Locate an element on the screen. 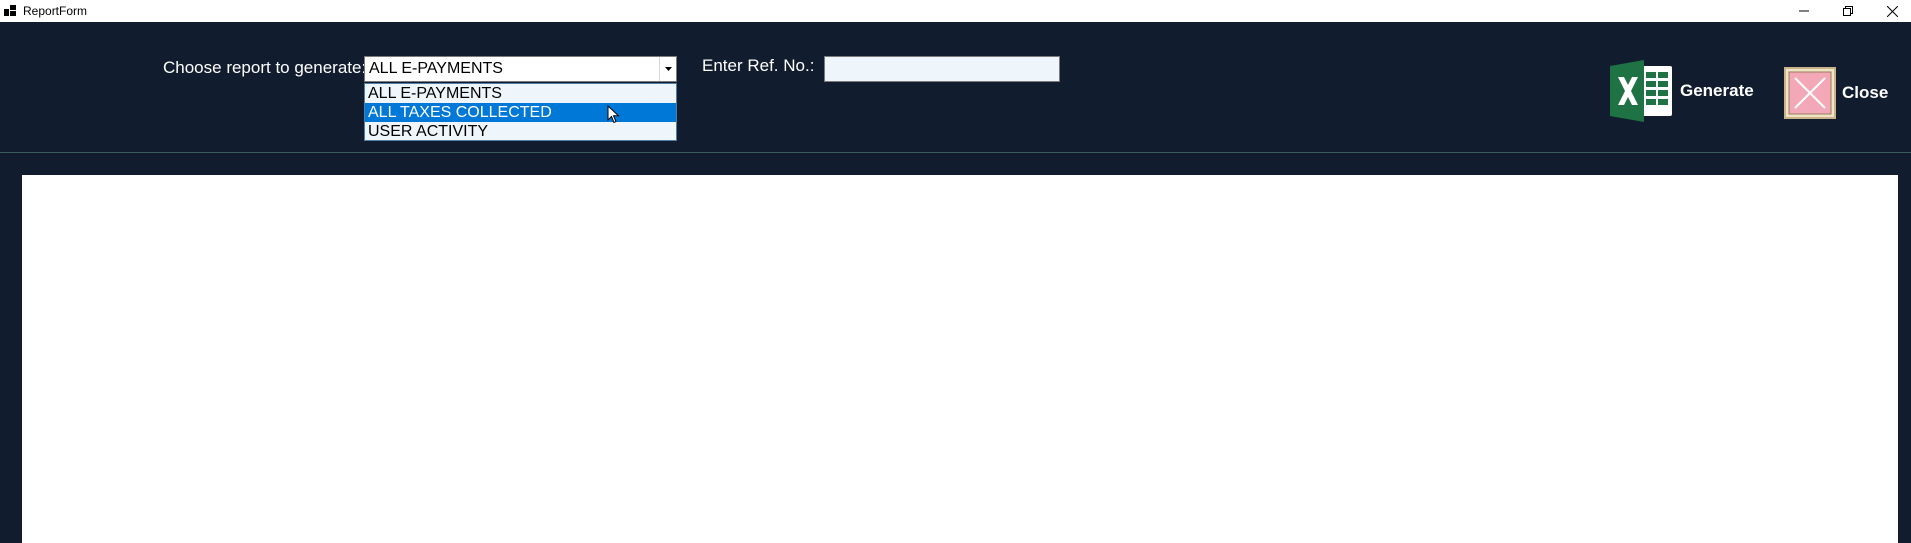  close-x-icon is located at coordinates (1810, 93).